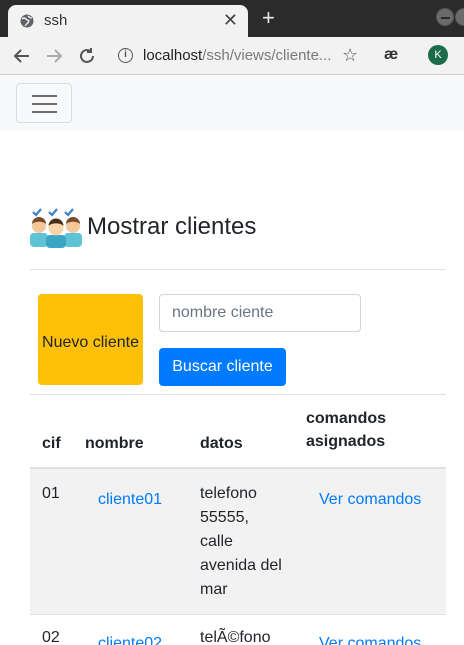 The image size is (464, 645). I want to click on reload-icon, so click(87, 56).